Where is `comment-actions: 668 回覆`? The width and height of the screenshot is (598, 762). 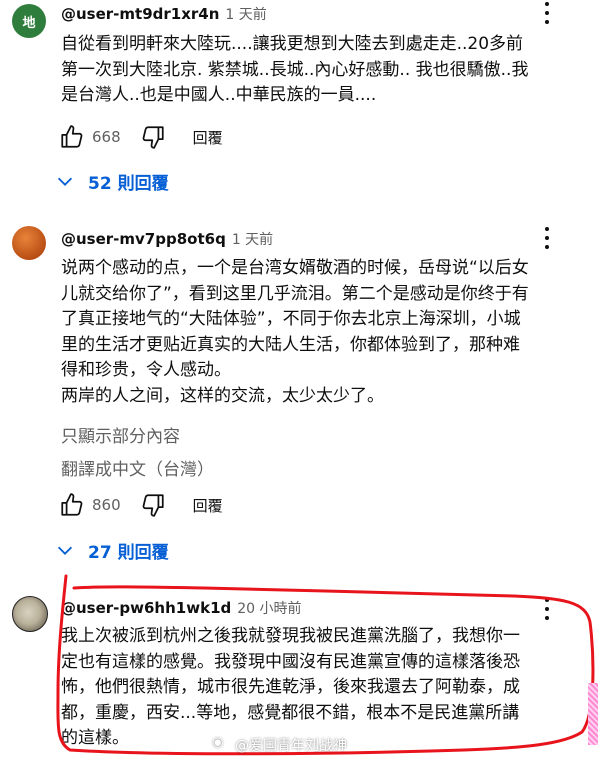 comment-actions: 668 回覆 is located at coordinates (140, 137).